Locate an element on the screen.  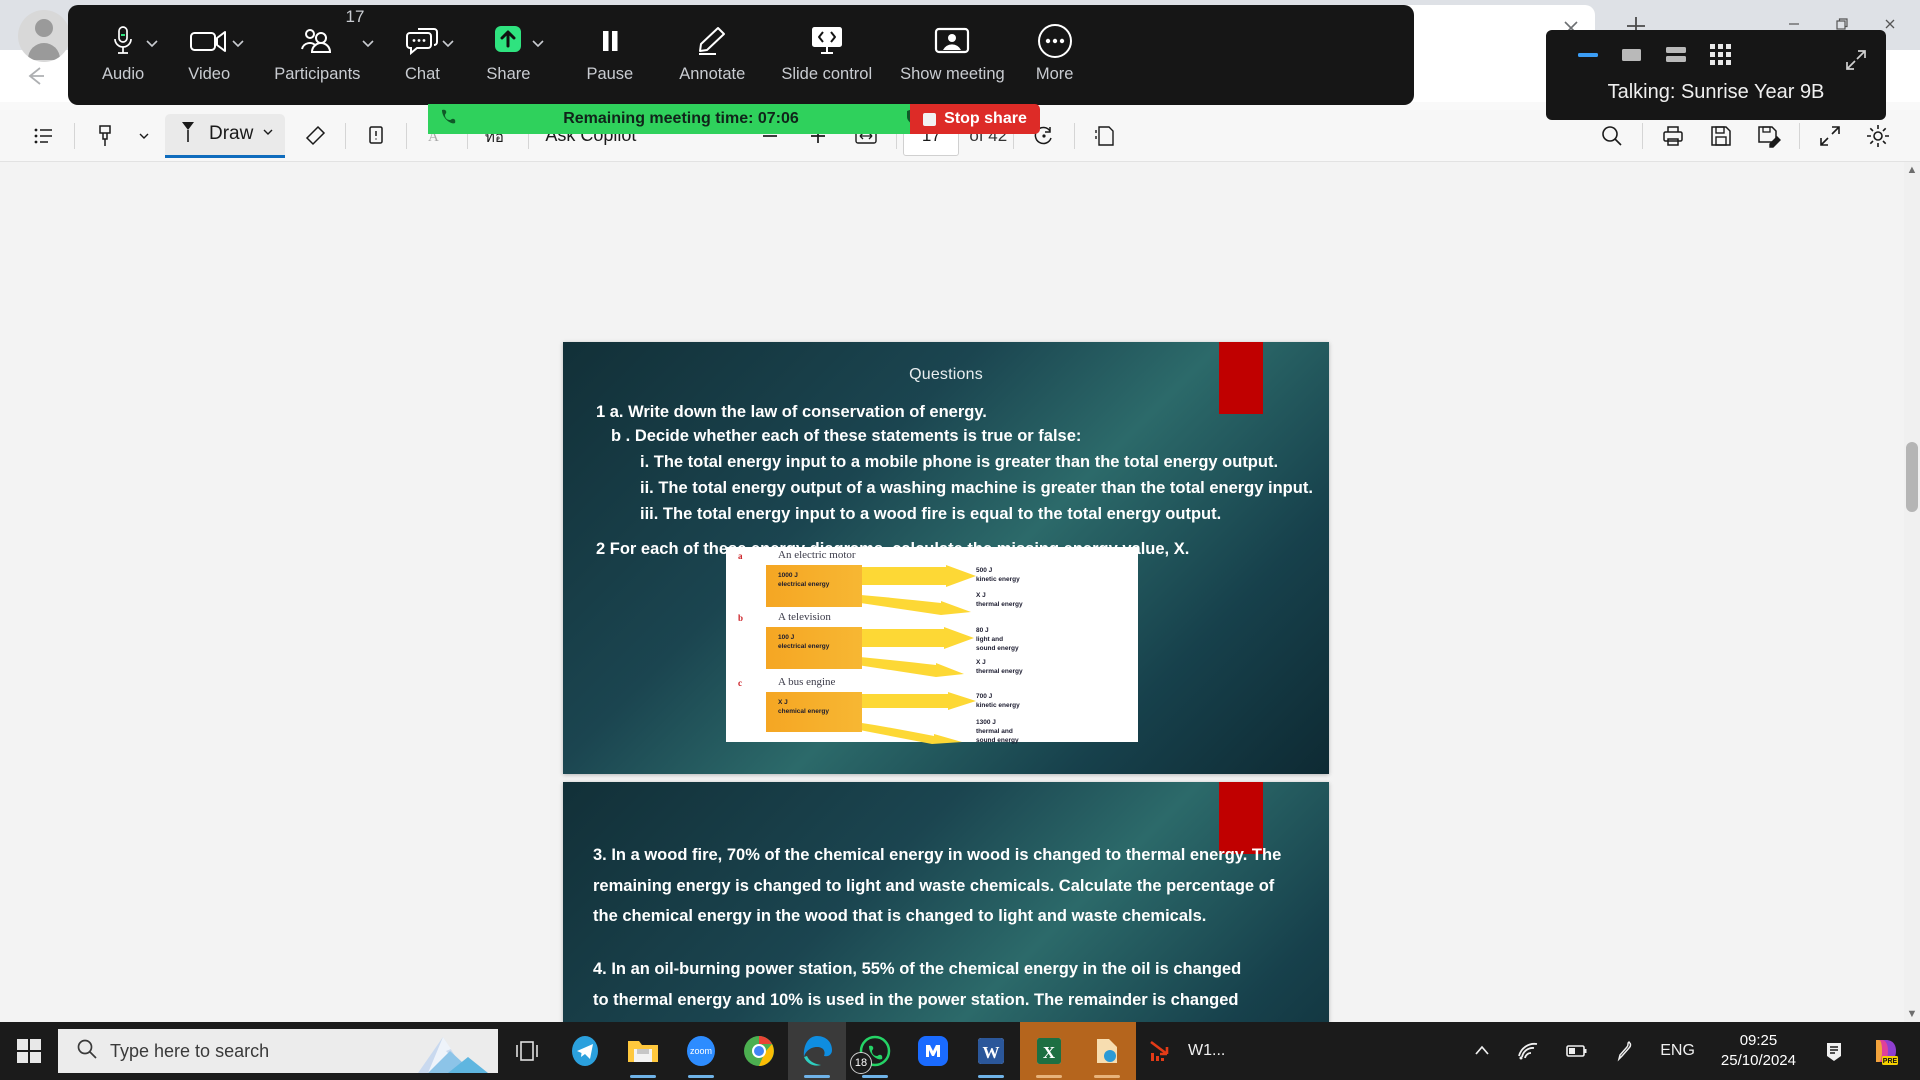
copilot-pre-icon: PRE is located at coordinates (1885, 1051).